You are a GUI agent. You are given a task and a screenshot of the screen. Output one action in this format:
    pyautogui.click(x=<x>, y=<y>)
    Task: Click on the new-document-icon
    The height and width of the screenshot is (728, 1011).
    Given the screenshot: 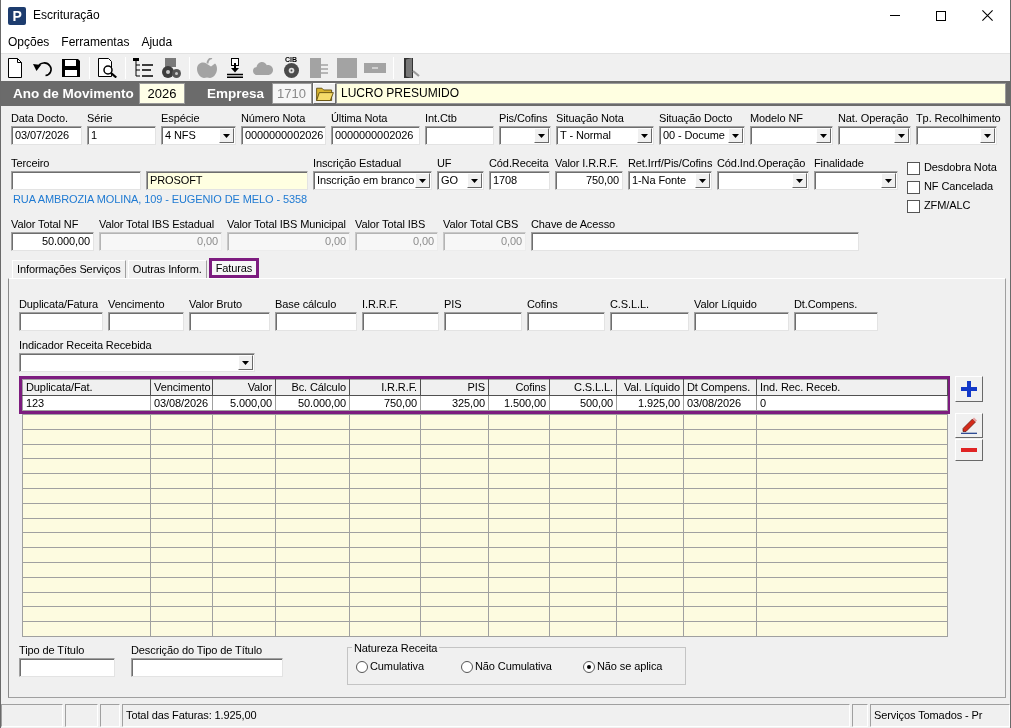 What is the action you would take?
    pyautogui.click(x=15, y=67)
    